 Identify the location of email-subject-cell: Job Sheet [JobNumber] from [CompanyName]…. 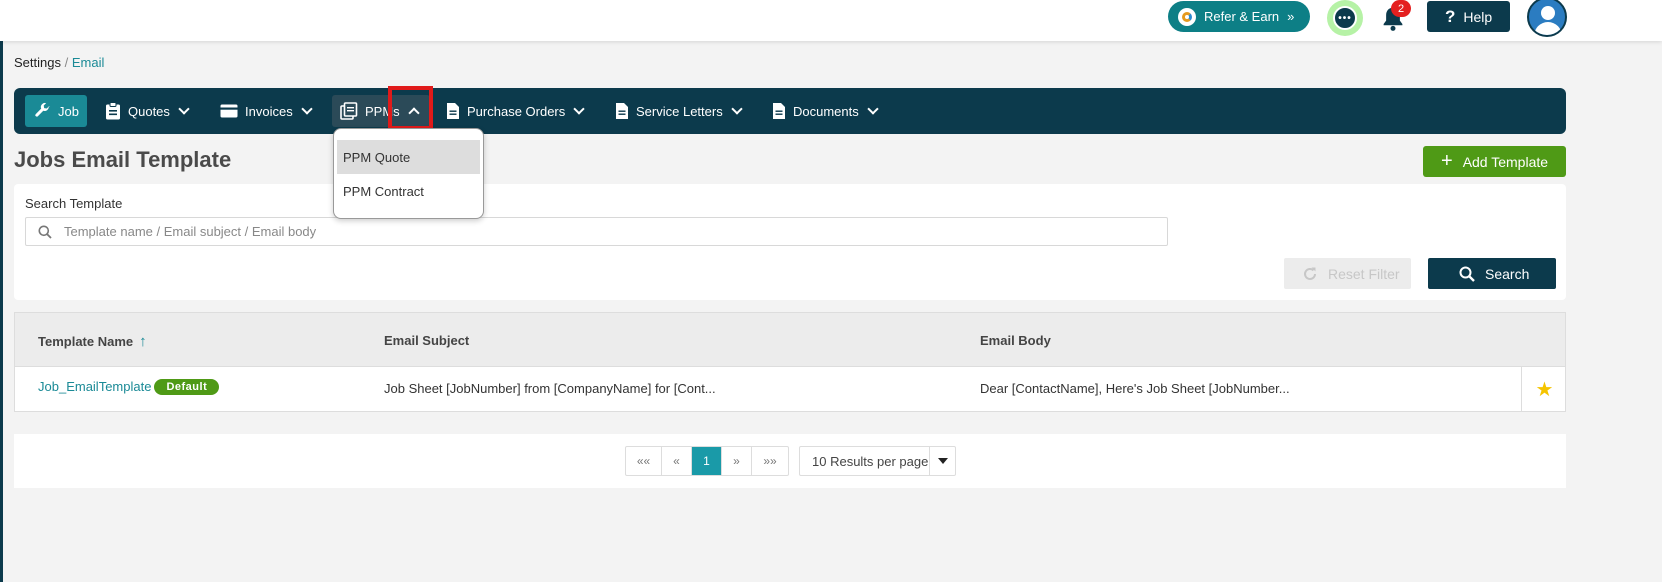
(550, 388).